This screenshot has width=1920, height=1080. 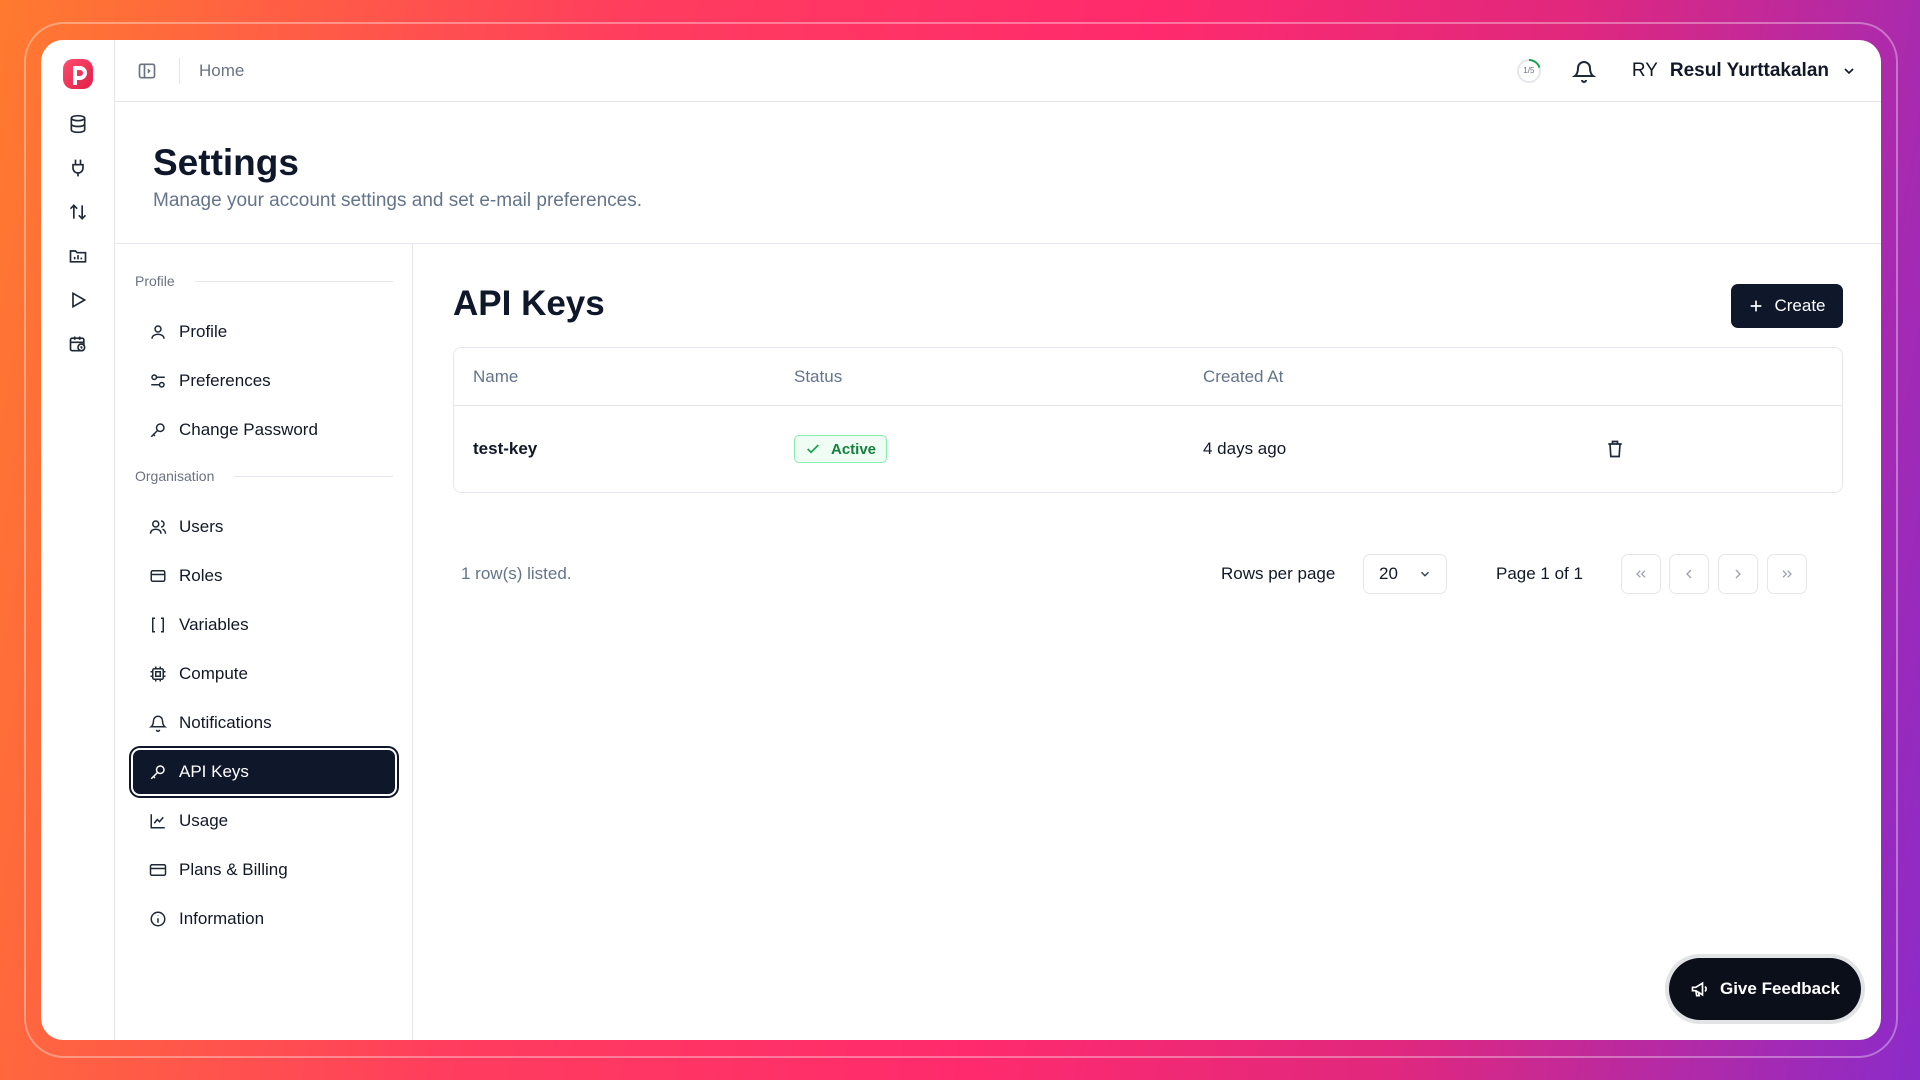 What do you see at coordinates (78, 300) in the screenshot?
I see `play-icon` at bounding box center [78, 300].